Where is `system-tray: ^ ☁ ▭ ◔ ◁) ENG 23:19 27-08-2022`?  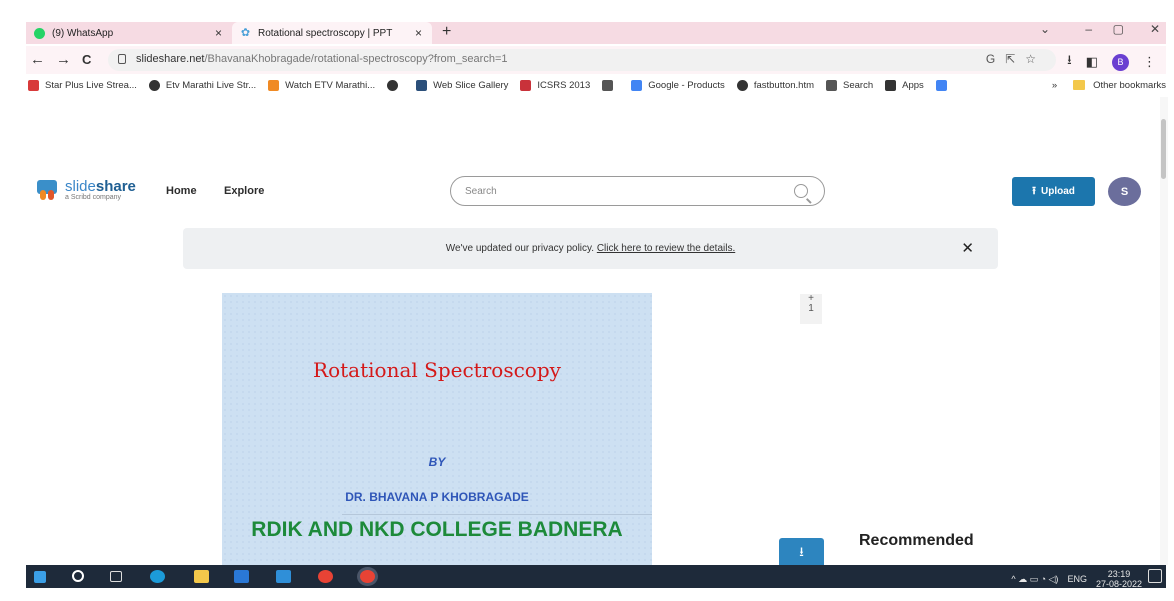 system-tray: ^ ☁ ▭ ◔ ◁) ENG 23:19 27-08-2022 is located at coordinates (1076, 579).